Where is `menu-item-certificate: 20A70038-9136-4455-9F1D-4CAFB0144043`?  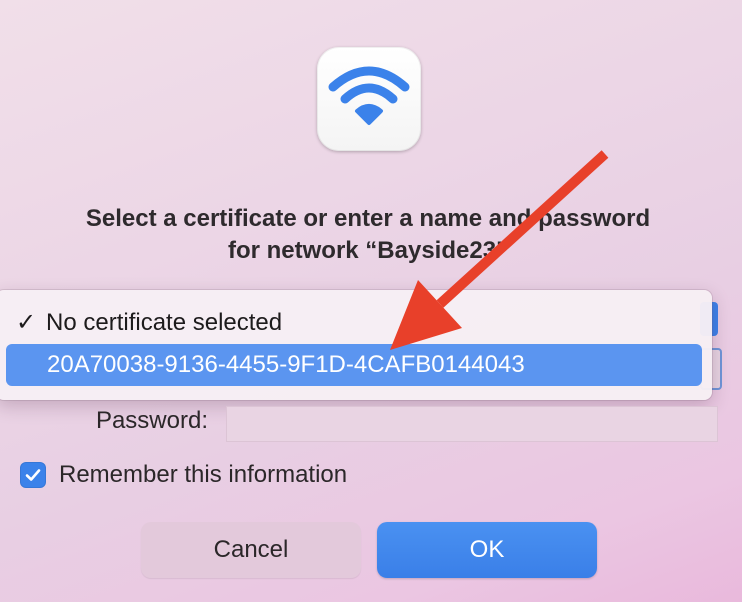
menu-item-certificate: 20A70038-9136-4455-9F1D-4CAFB0144043 is located at coordinates (354, 365).